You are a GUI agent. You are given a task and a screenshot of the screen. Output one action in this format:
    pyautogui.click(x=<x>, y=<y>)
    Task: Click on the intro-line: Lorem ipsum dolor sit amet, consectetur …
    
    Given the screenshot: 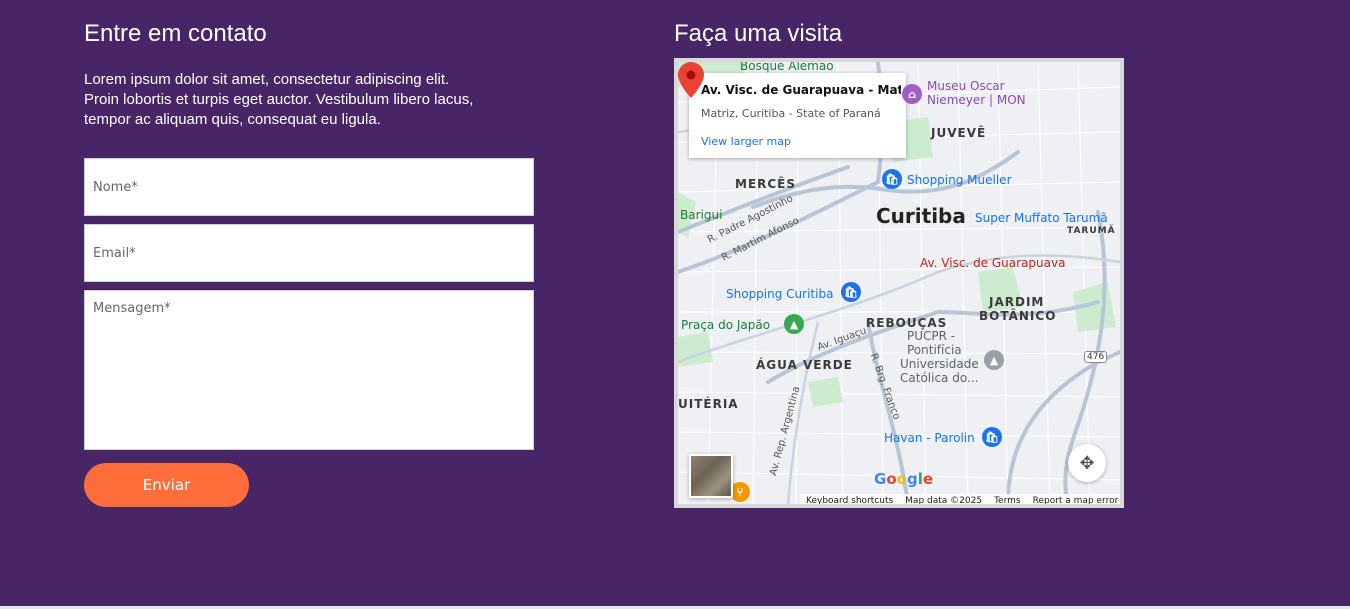 What is the action you would take?
    pyautogui.click(x=267, y=79)
    